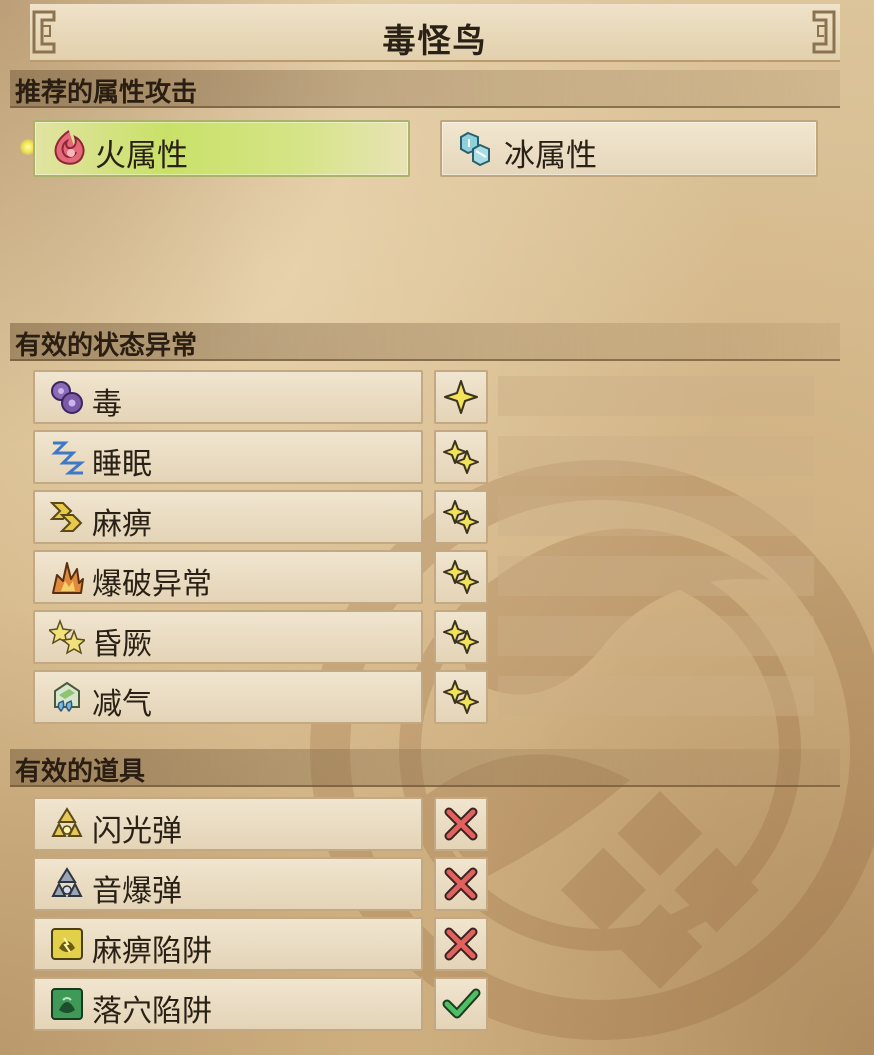 The image size is (874, 1055). What do you see at coordinates (122, 524) in the screenshot?
I see `status-label: 麻痹` at bounding box center [122, 524].